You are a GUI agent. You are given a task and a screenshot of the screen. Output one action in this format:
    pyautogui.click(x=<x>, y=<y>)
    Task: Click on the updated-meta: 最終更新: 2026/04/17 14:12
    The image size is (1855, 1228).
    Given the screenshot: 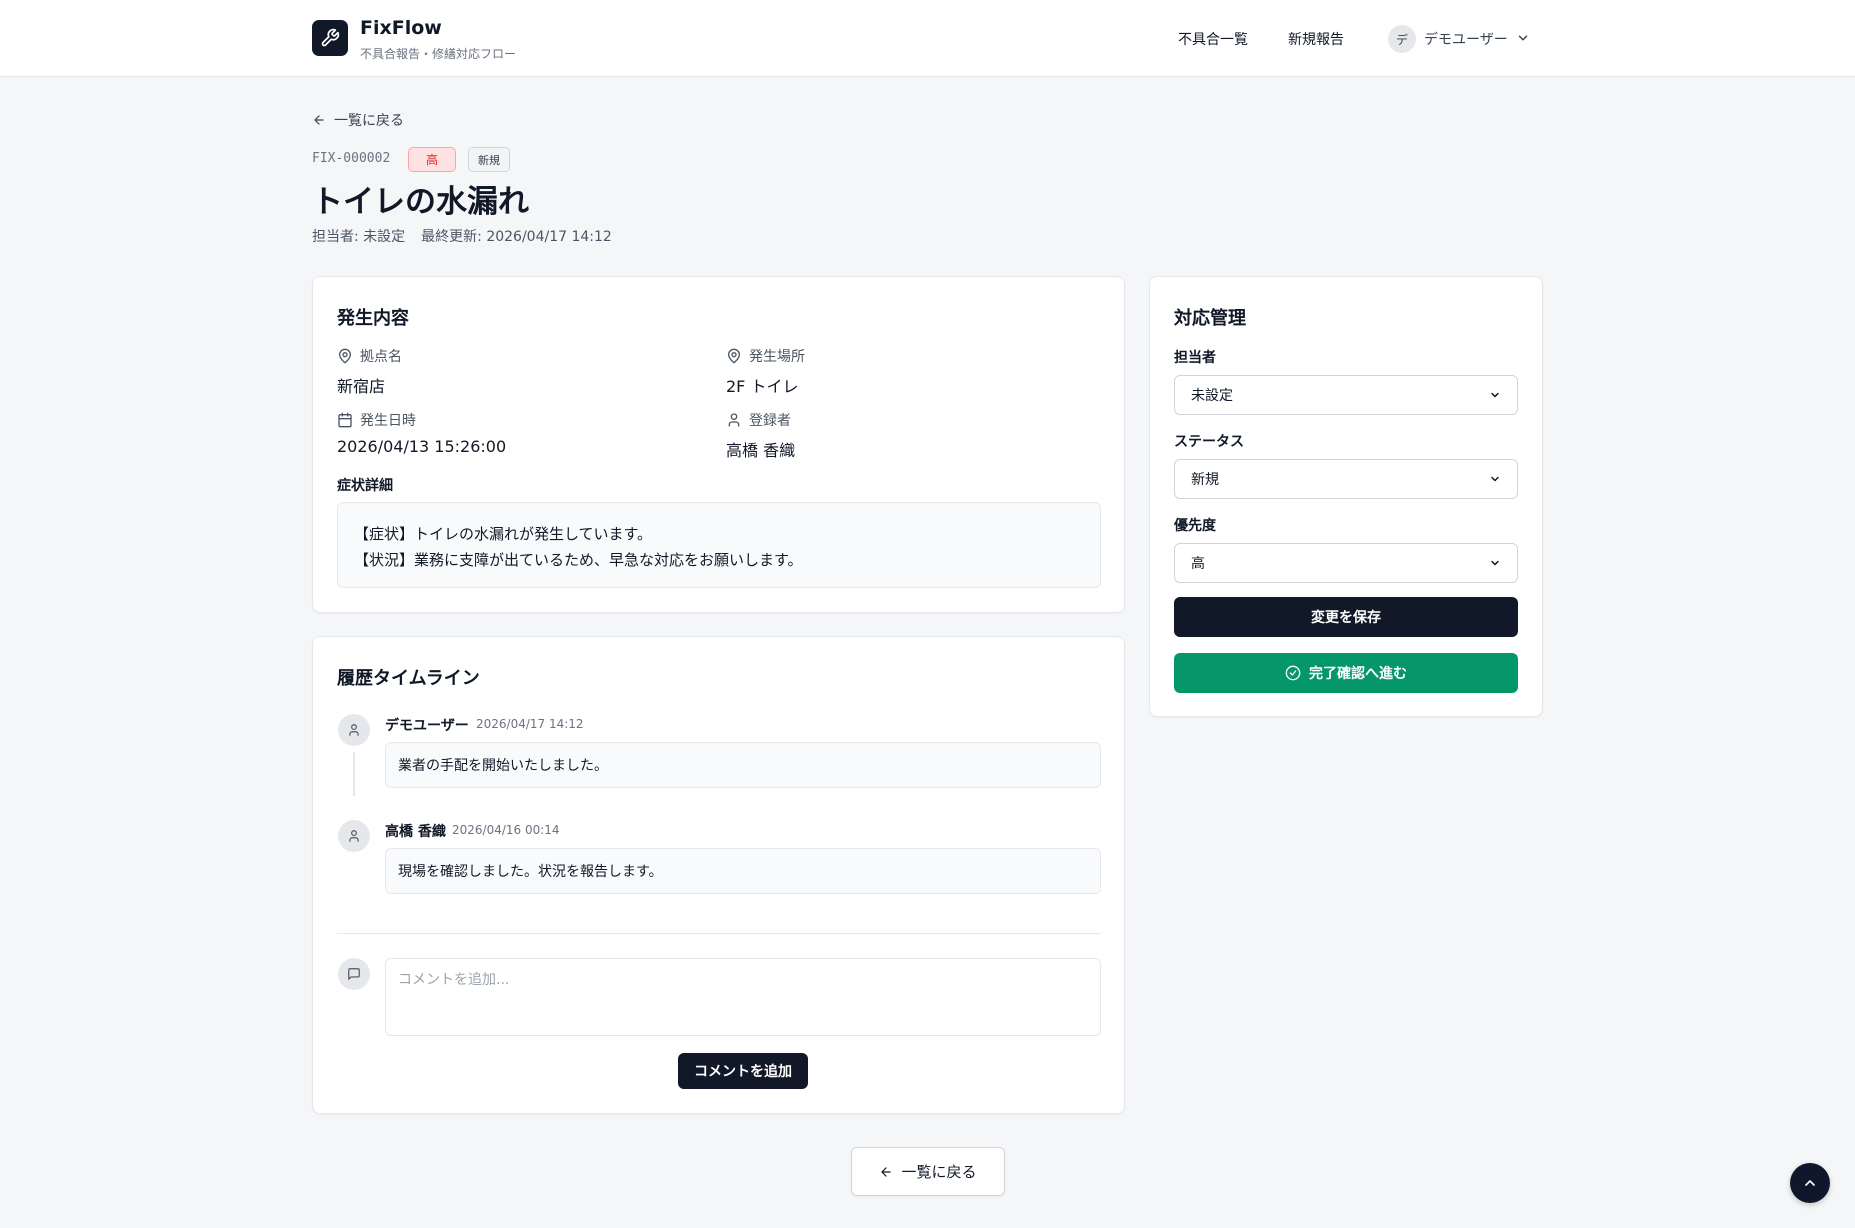 What is the action you would take?
    pyautogui.click(x=516, y=237)
    